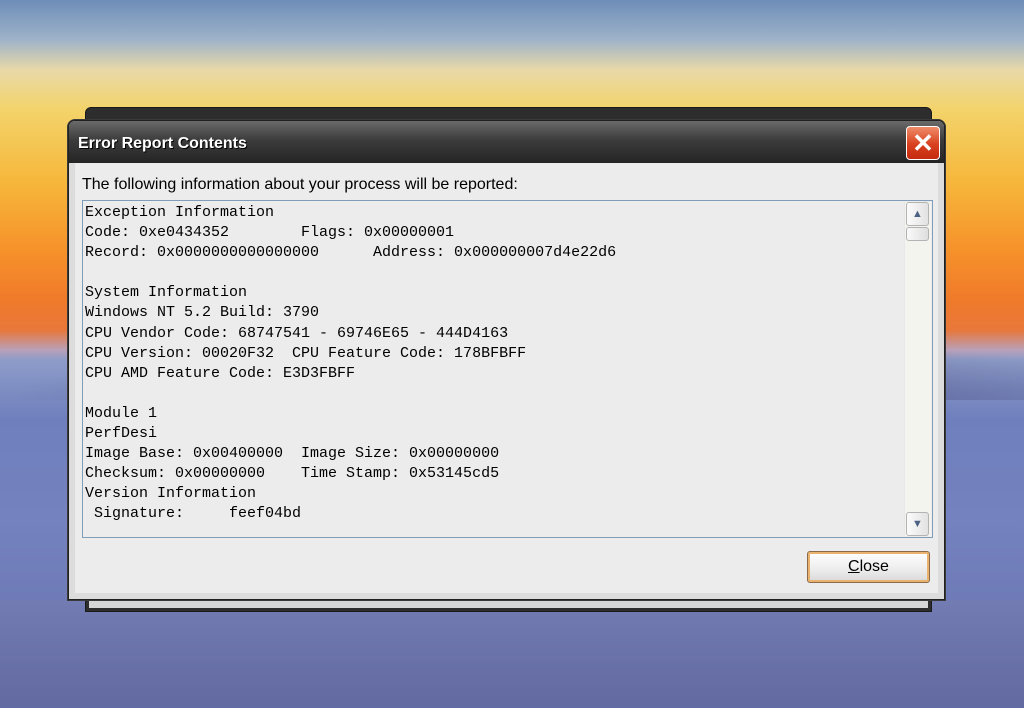  What do you see at coordinates (917, 214) in the screenshot?
I see `scroll-up-arrow-icon: ▲` at bounding box center [917, 214].